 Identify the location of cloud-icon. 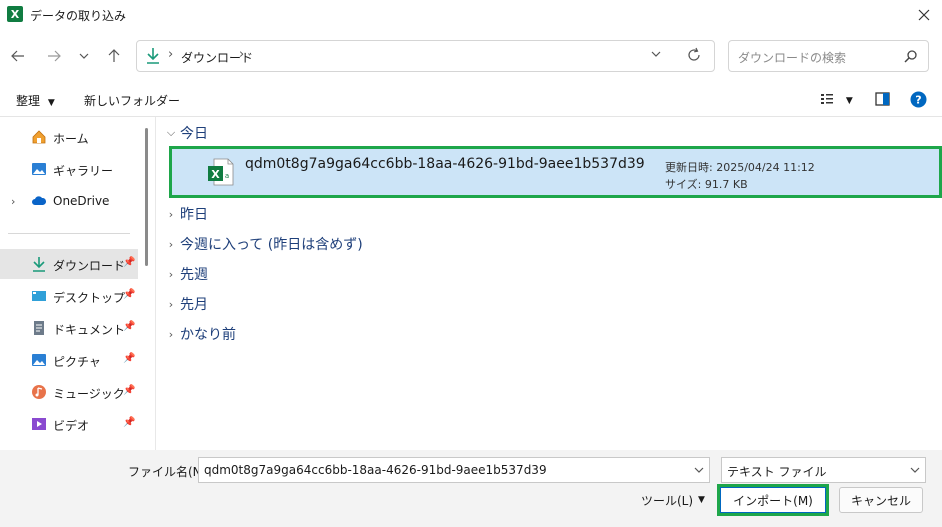
(39, 200).